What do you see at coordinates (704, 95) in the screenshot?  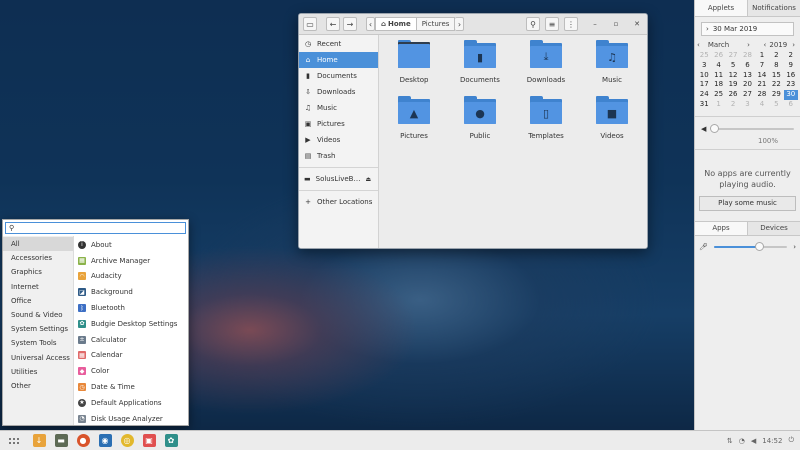 I see `calendar-day: 24` at bounding box center [704, 95].